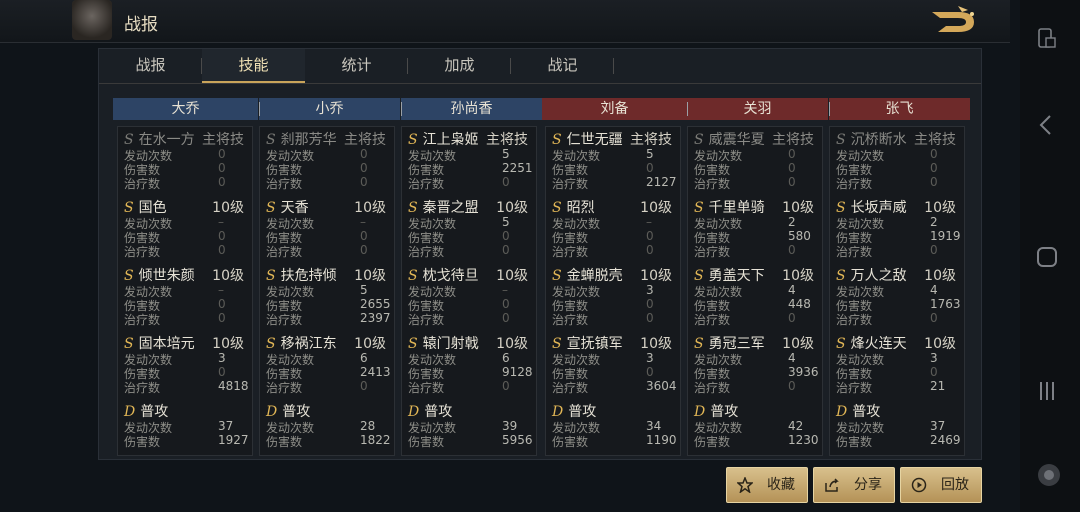 This screenshot has width=1080, height=512. Describe the element at coordinates (185, 109) in the screenshot. I see `hero-header: 大乔` at that location.